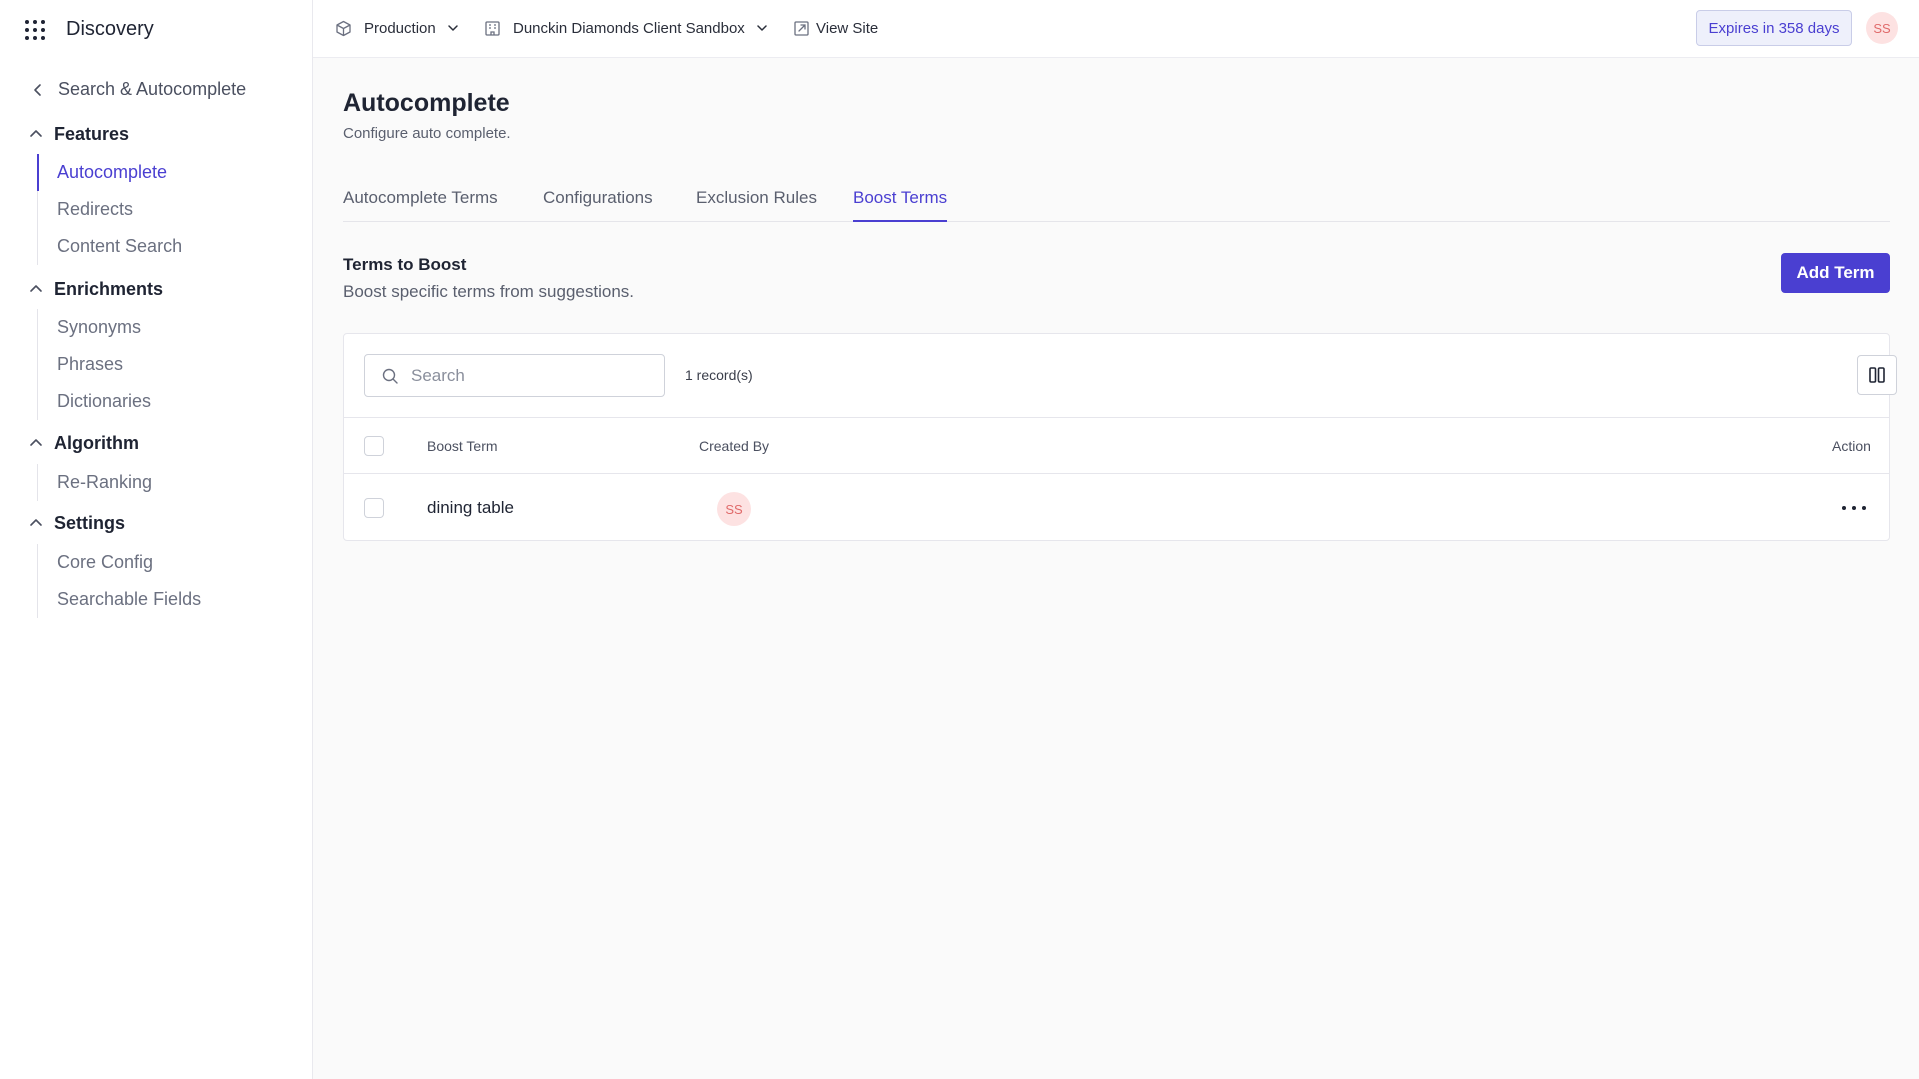  What do you see at coordinates (598, 202) in the screenshot?
I see `tab-configurations: Configurations` at bounding box center [598, 202].